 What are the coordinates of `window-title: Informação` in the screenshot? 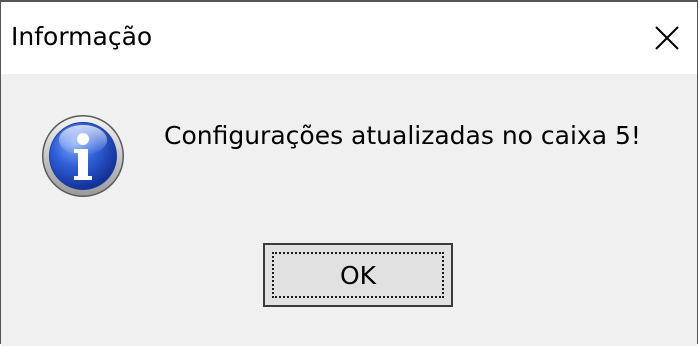 It's located at (82, 36).